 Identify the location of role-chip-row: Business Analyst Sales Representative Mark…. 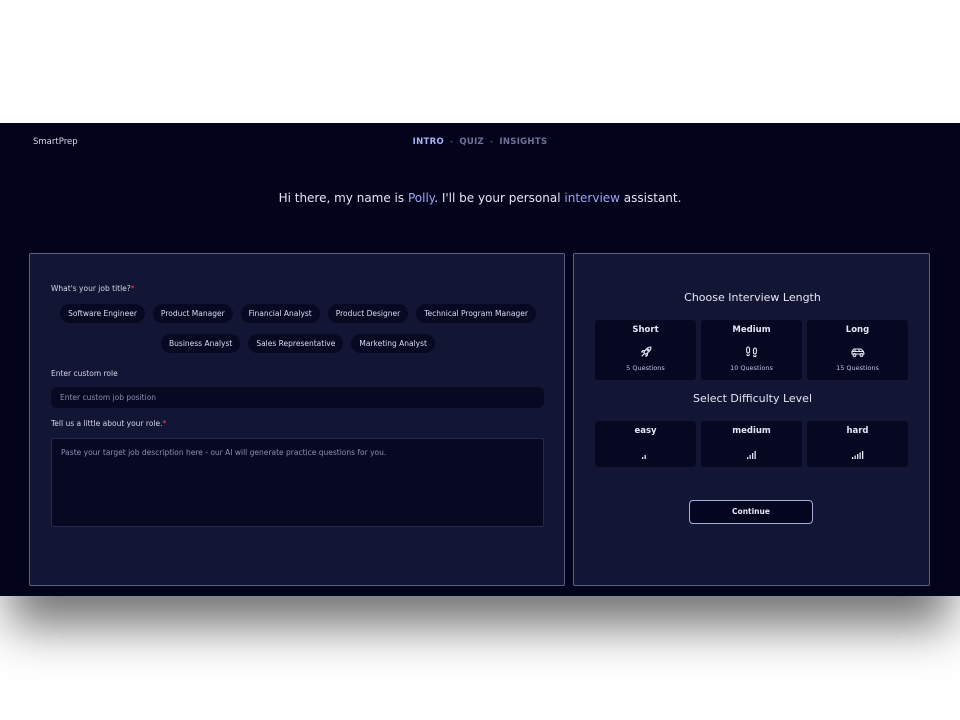
(298, 343).